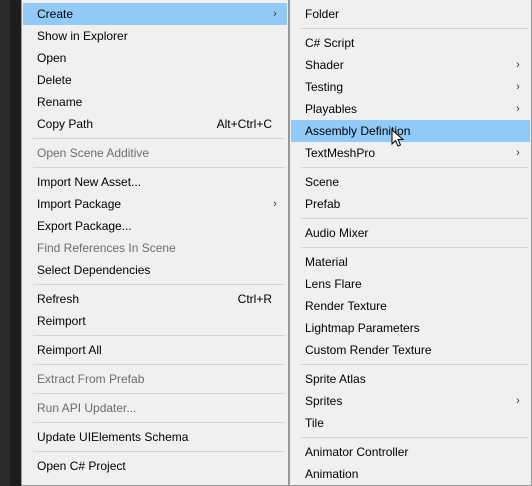 The width and height of the screenshot is (532, 486). I want to click on menu-item-label: Delete, so click(54, 80).